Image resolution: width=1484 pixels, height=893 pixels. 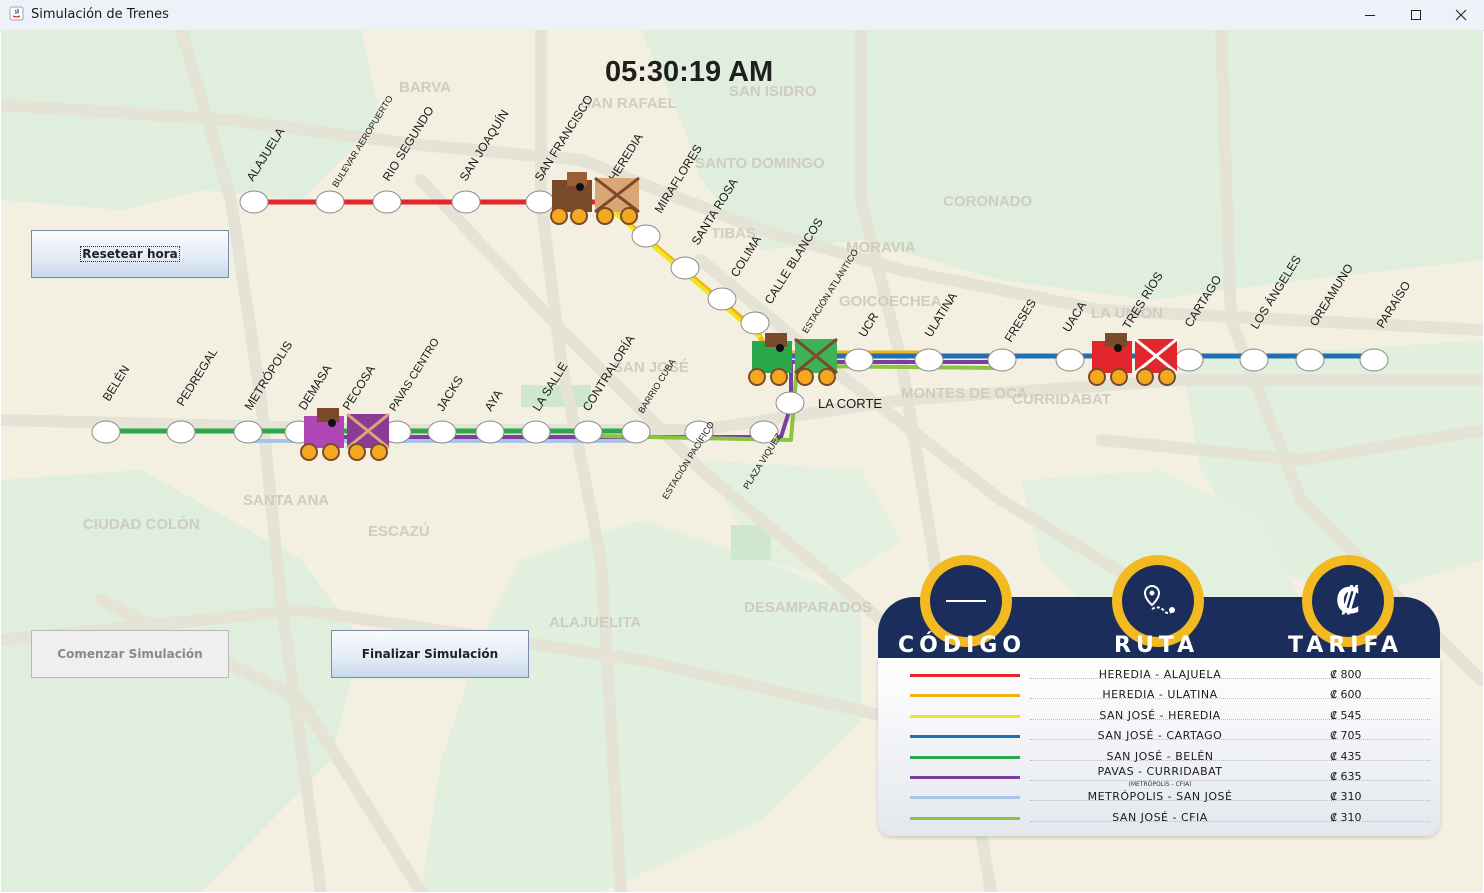 I want to click on legend-route-name: SAN JOSÉ - HEREDIA, so click(x=1160, y=715).